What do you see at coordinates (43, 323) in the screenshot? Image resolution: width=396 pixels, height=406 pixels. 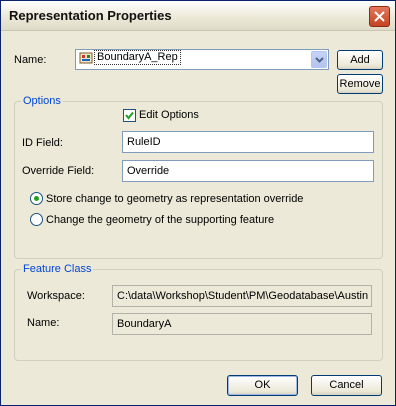 I see `fc-name-label: Name:` at bounding box center [43, 323].